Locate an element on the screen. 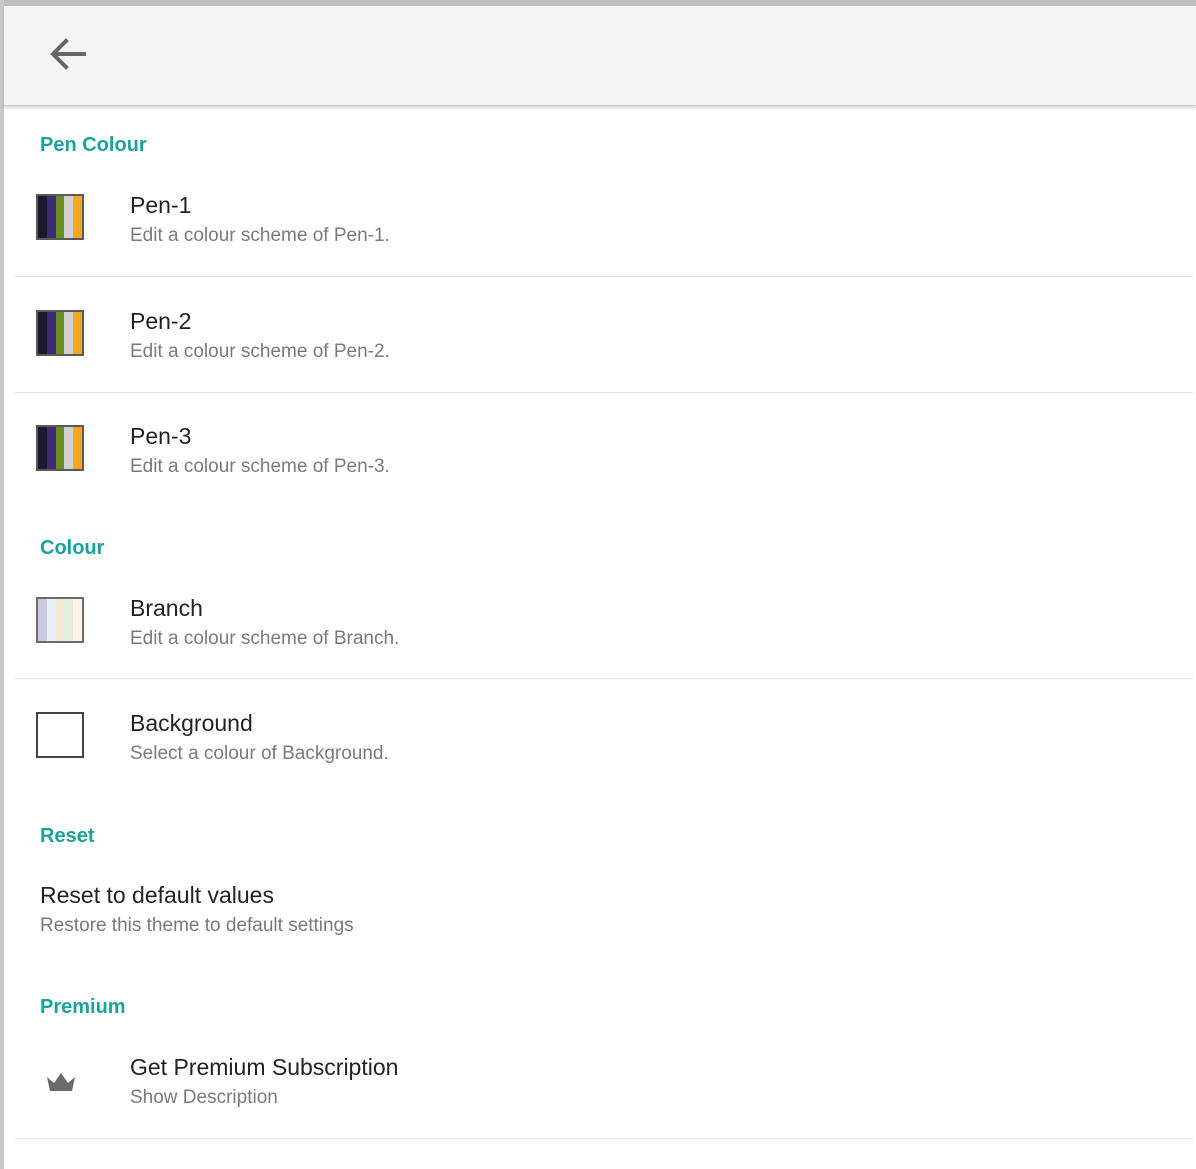  back-button is located at coordinates (68, 54).